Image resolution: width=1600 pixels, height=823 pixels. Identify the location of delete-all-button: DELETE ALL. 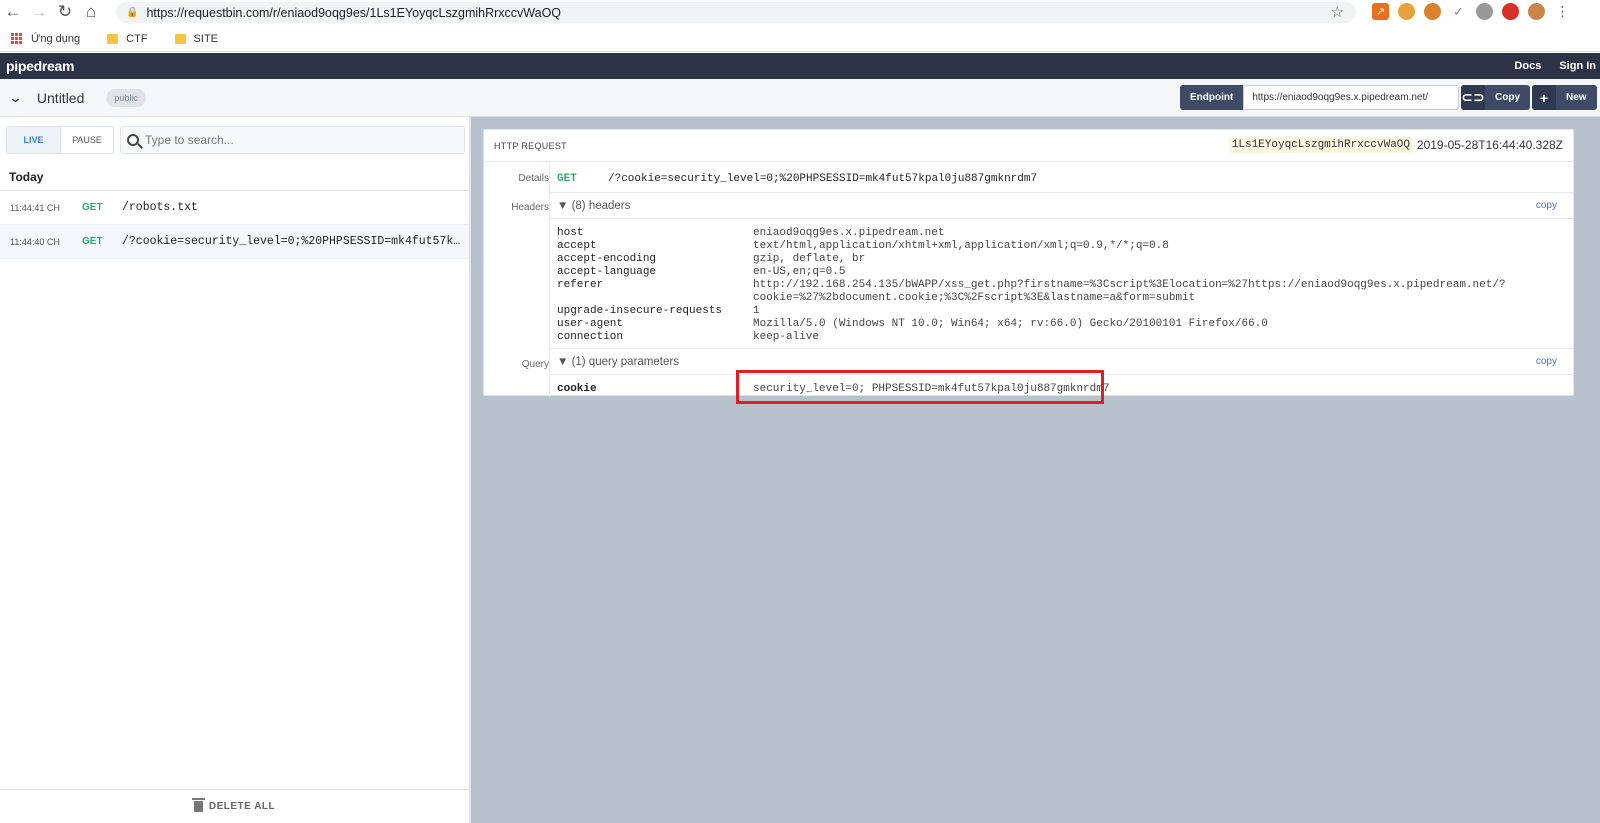
(234, 806).